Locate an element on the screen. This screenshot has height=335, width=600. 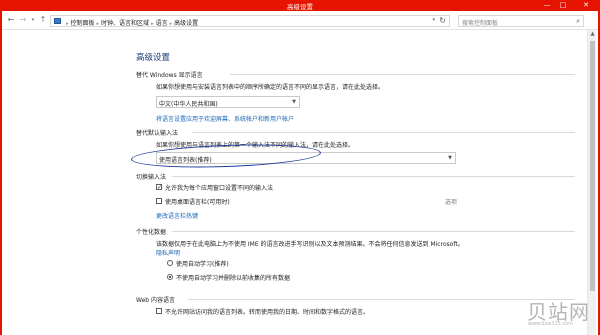
breadcrumb: ▸ 控制面板 ▸ 时钟、语言和区域 ▸ 语言 ▸ 高级设置 is located at coordinates (131, 22).